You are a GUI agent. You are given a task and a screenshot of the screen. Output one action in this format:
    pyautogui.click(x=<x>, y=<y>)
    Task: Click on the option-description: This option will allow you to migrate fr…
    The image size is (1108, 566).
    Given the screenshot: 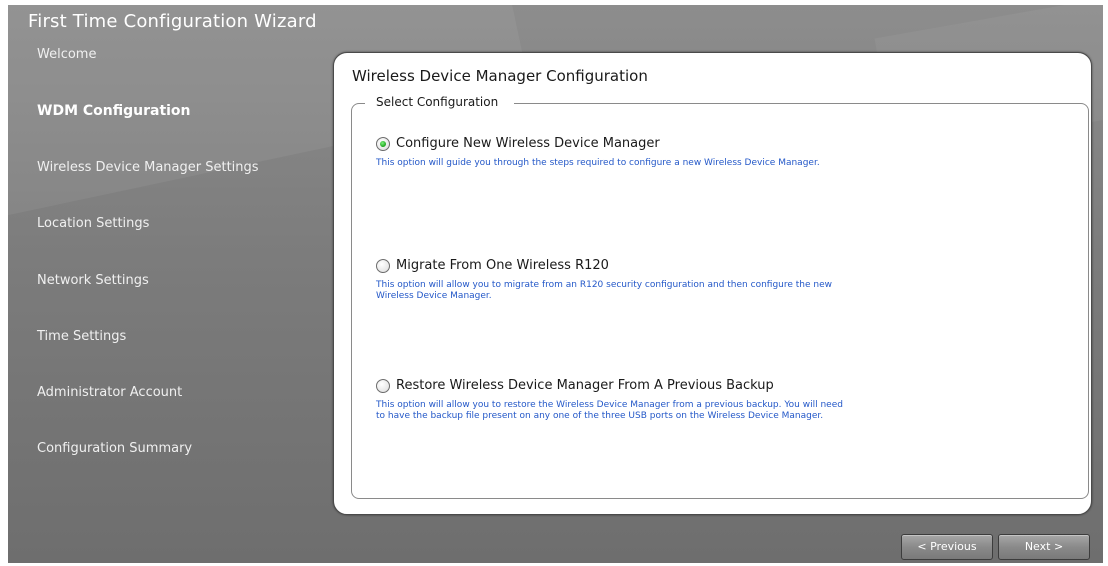 What is the action you would take?
    pyautogui.click(x=604, y=290)
    